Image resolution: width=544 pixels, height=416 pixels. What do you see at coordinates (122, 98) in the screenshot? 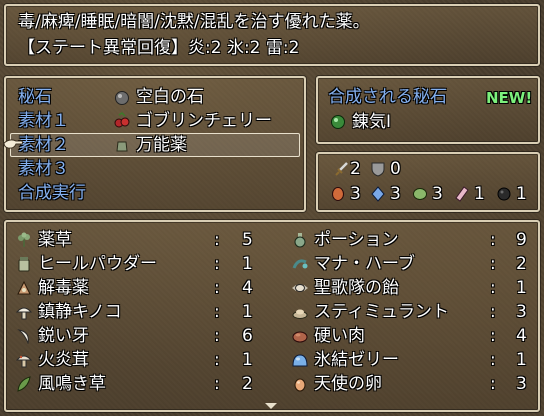
I see `grey-orb-icon` at bounding box center [122, 98].